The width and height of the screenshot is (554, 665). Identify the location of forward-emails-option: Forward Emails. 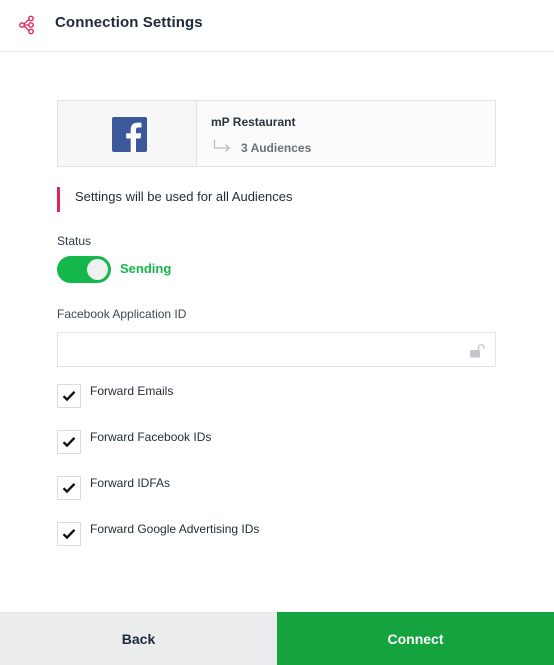
(267, 396).